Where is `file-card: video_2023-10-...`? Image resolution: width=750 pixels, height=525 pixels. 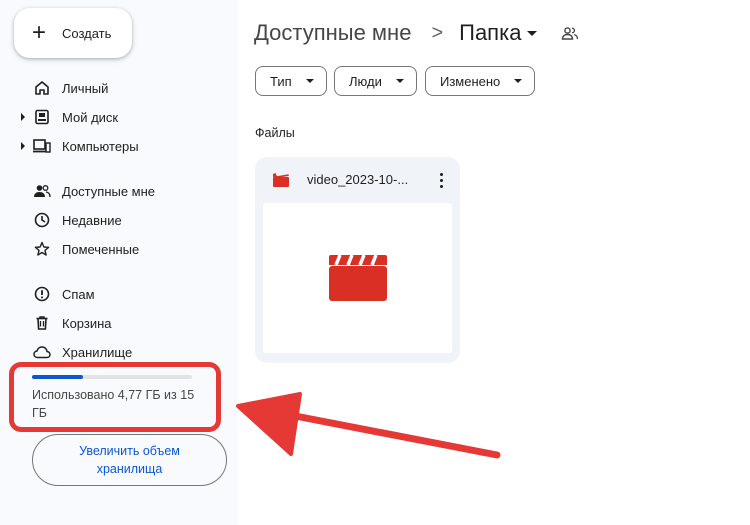
file-card: video_2023-10-... is located at coordinates (357, 260).